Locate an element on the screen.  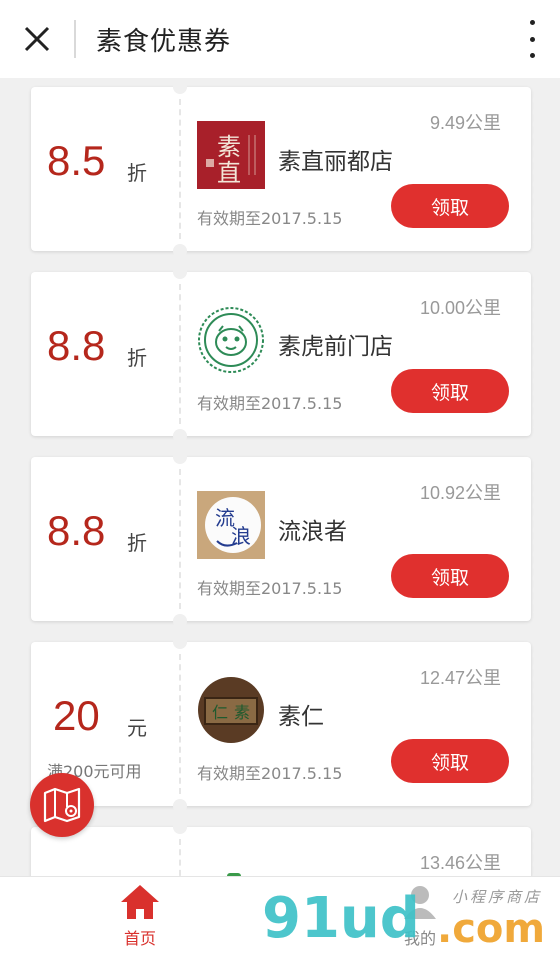
suhu-tiger-logo is located at coordinates (231, 340).